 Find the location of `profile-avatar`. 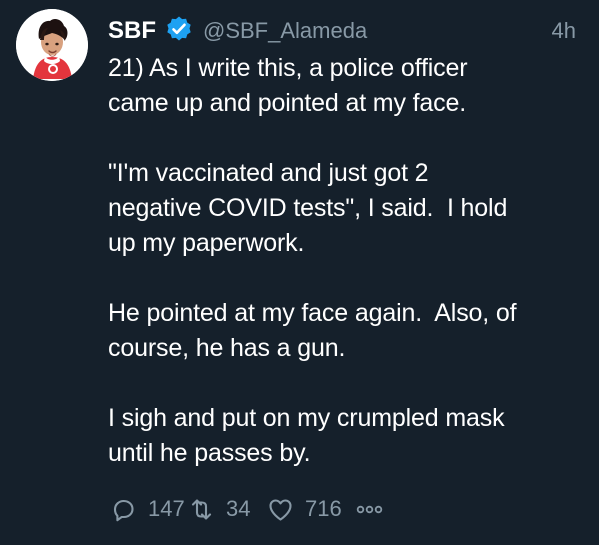

profile-avatar is located at coordinates (52, 45).